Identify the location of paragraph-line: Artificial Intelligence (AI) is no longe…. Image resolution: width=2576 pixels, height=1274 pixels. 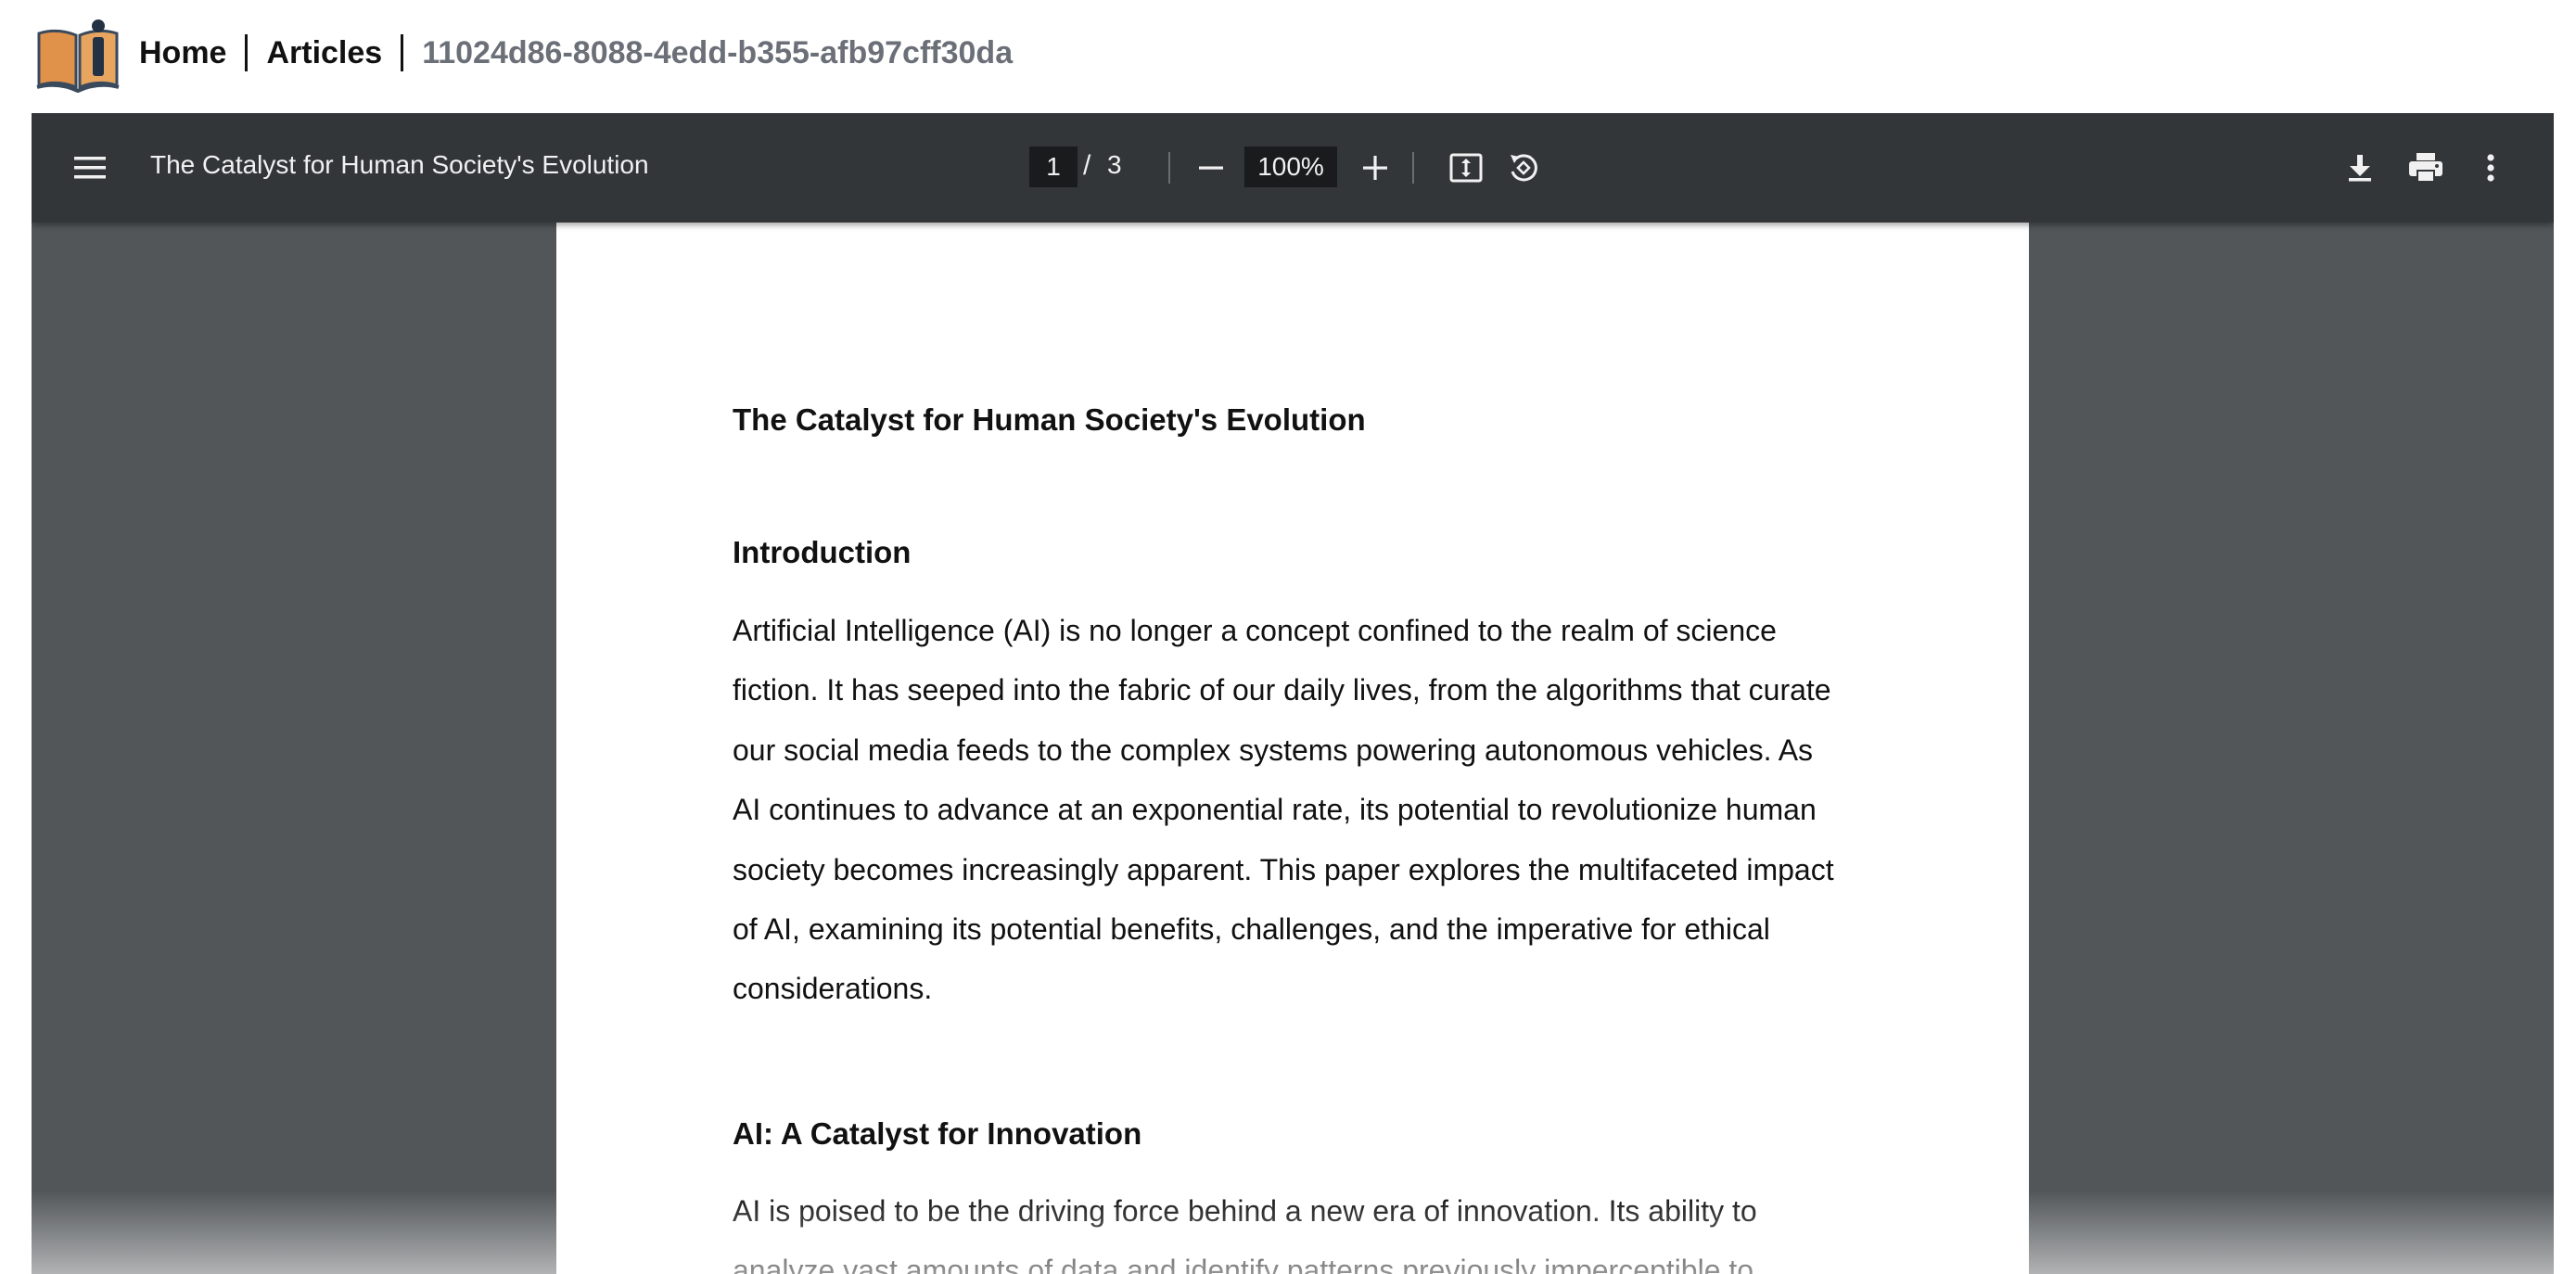
(1255, 630).